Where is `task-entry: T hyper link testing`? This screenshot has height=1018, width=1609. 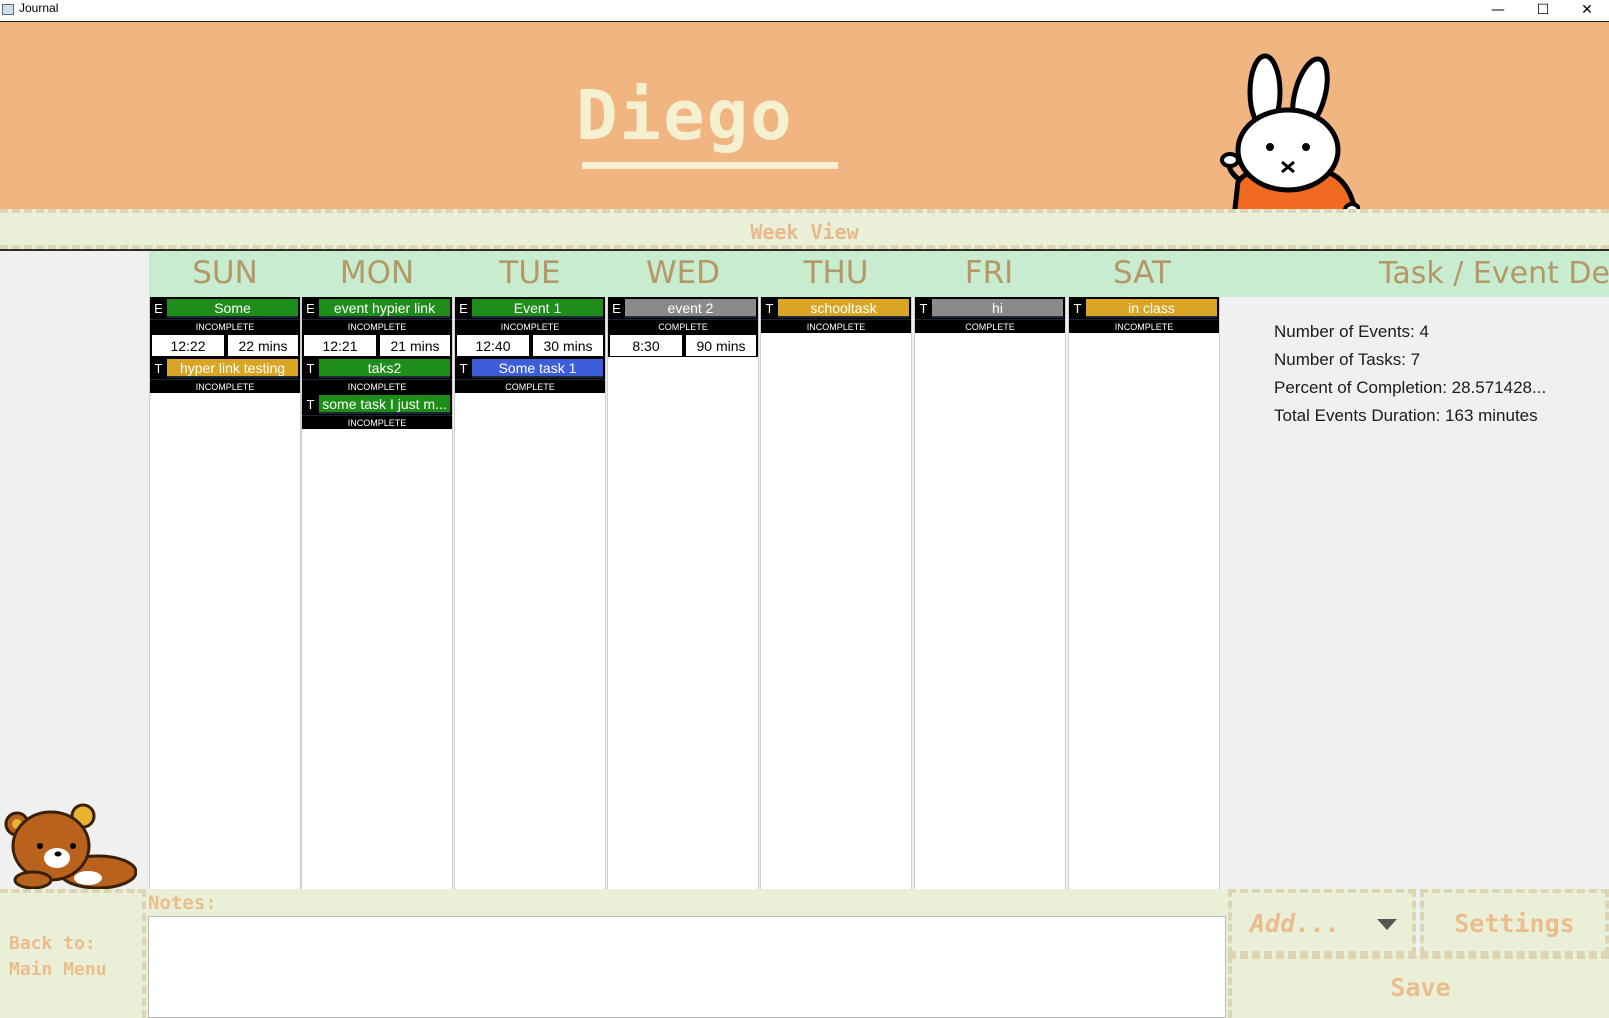
task-entry: T hyper link testing is located at coordinates (225, 368).